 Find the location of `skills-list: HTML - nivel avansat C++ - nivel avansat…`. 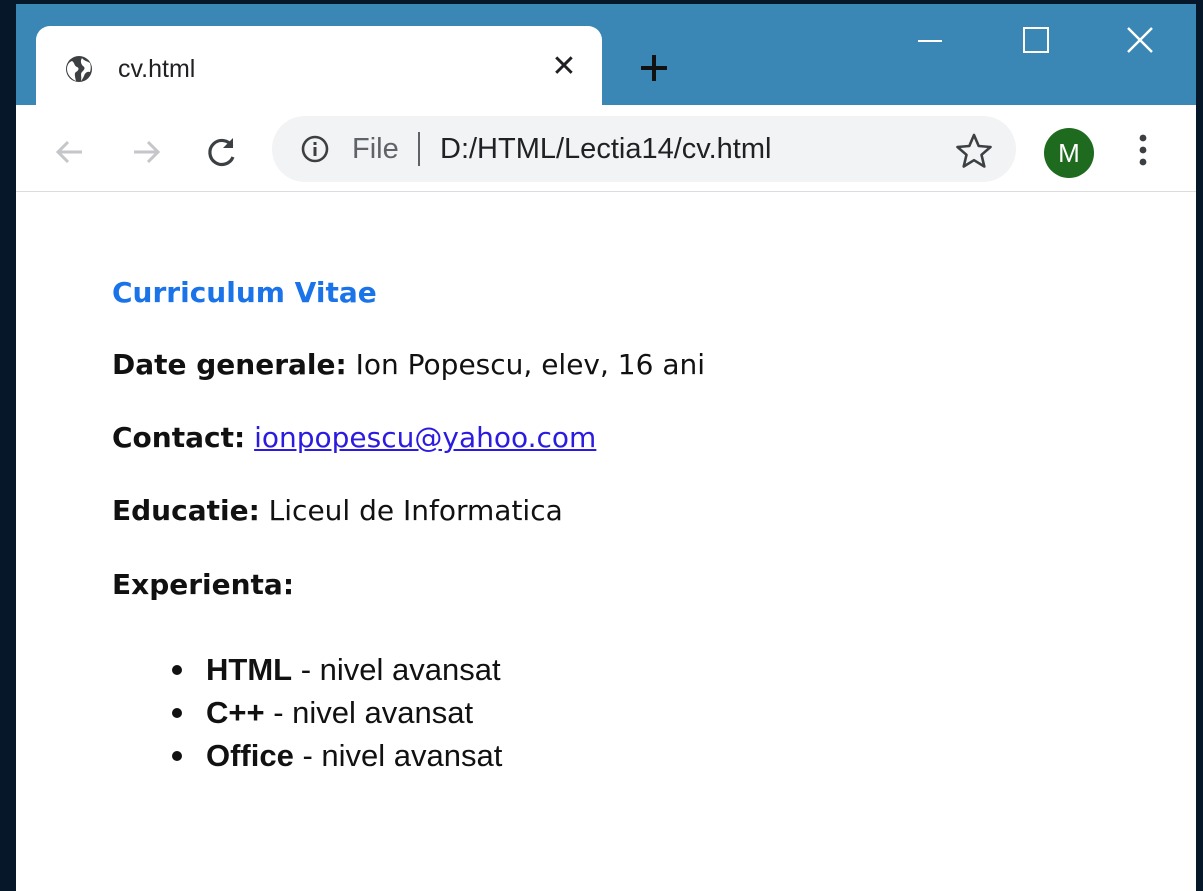

skills-list: HTML - nivel avansat C++ - nivel avansat… is located at coordinates (334, 712).